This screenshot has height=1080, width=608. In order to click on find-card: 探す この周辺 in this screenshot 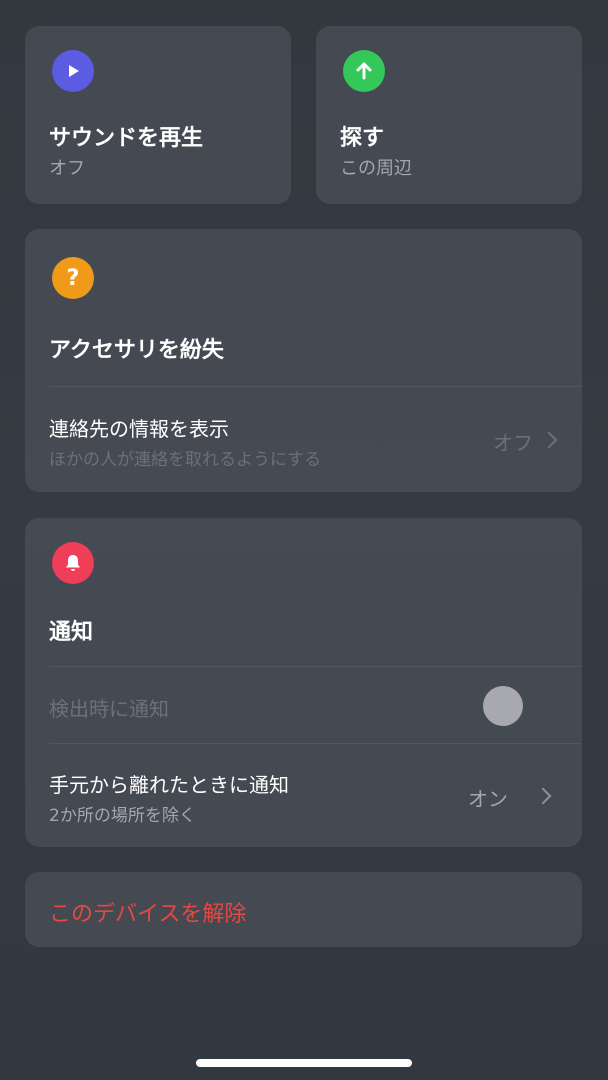, I will do `click(449, 115)`.